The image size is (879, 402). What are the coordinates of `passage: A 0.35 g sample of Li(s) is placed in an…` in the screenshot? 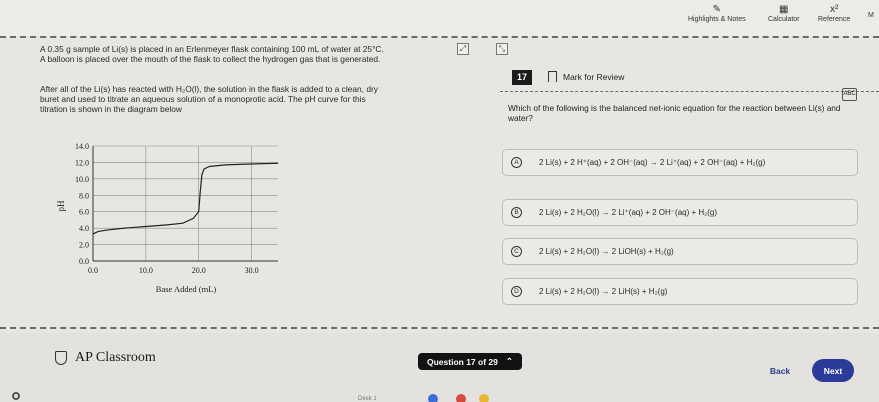 It's located at (250, 83).